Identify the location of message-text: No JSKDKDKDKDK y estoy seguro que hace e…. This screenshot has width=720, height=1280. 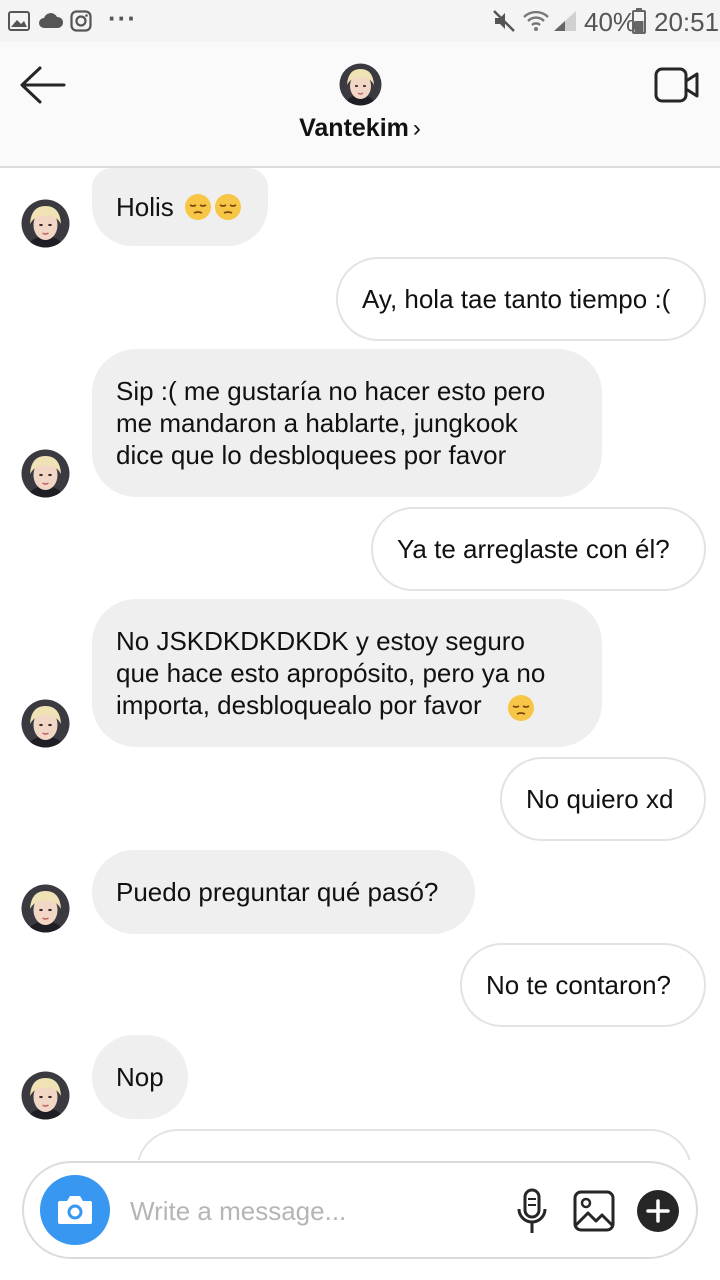
(331, 673).